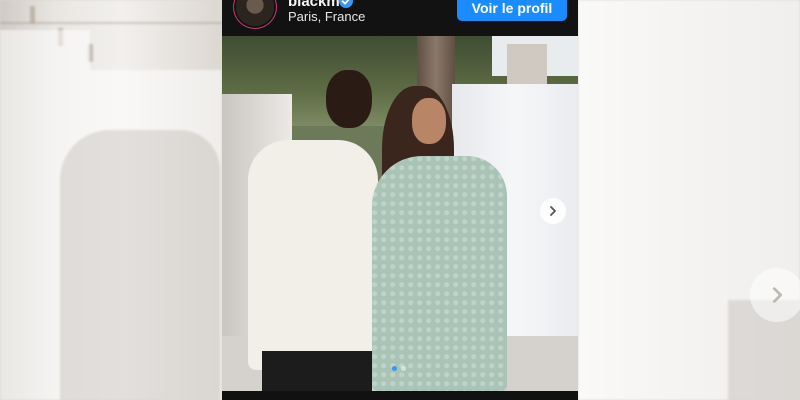 The height and width of the screenshot is (400, 800). What do you see at coordinates (326, 16) in the screenshot?
I see `post-location: Paris, France` at bounding box center [326, 16].